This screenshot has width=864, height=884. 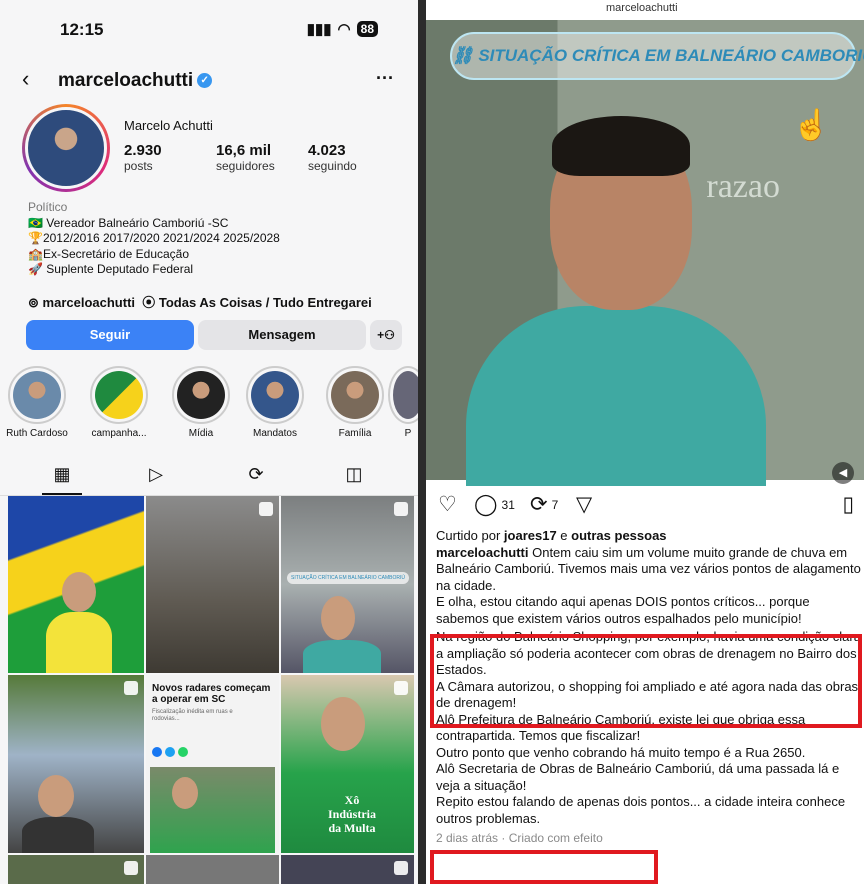 I want to click on comment-icon: ◯, so click(x=486, y=504).